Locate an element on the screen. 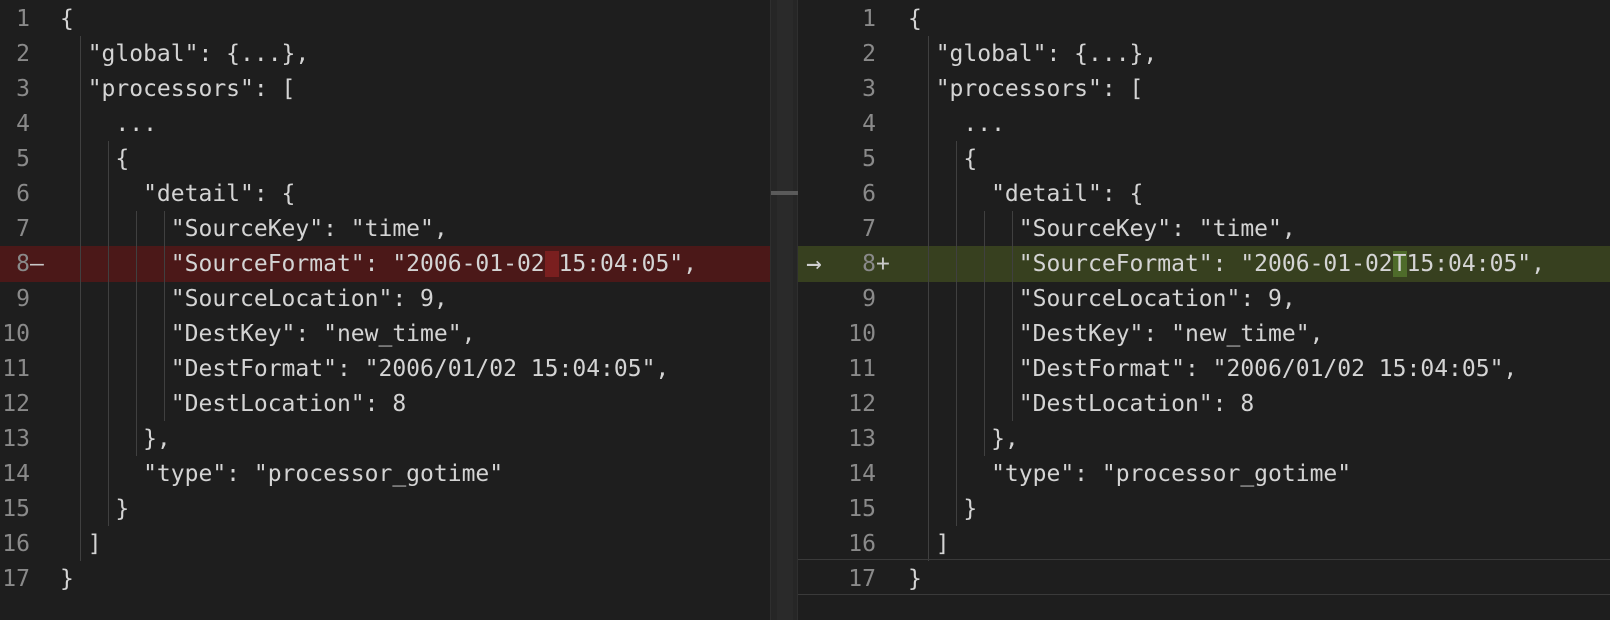  line-number: 2 is located at coordinates (869, 54).